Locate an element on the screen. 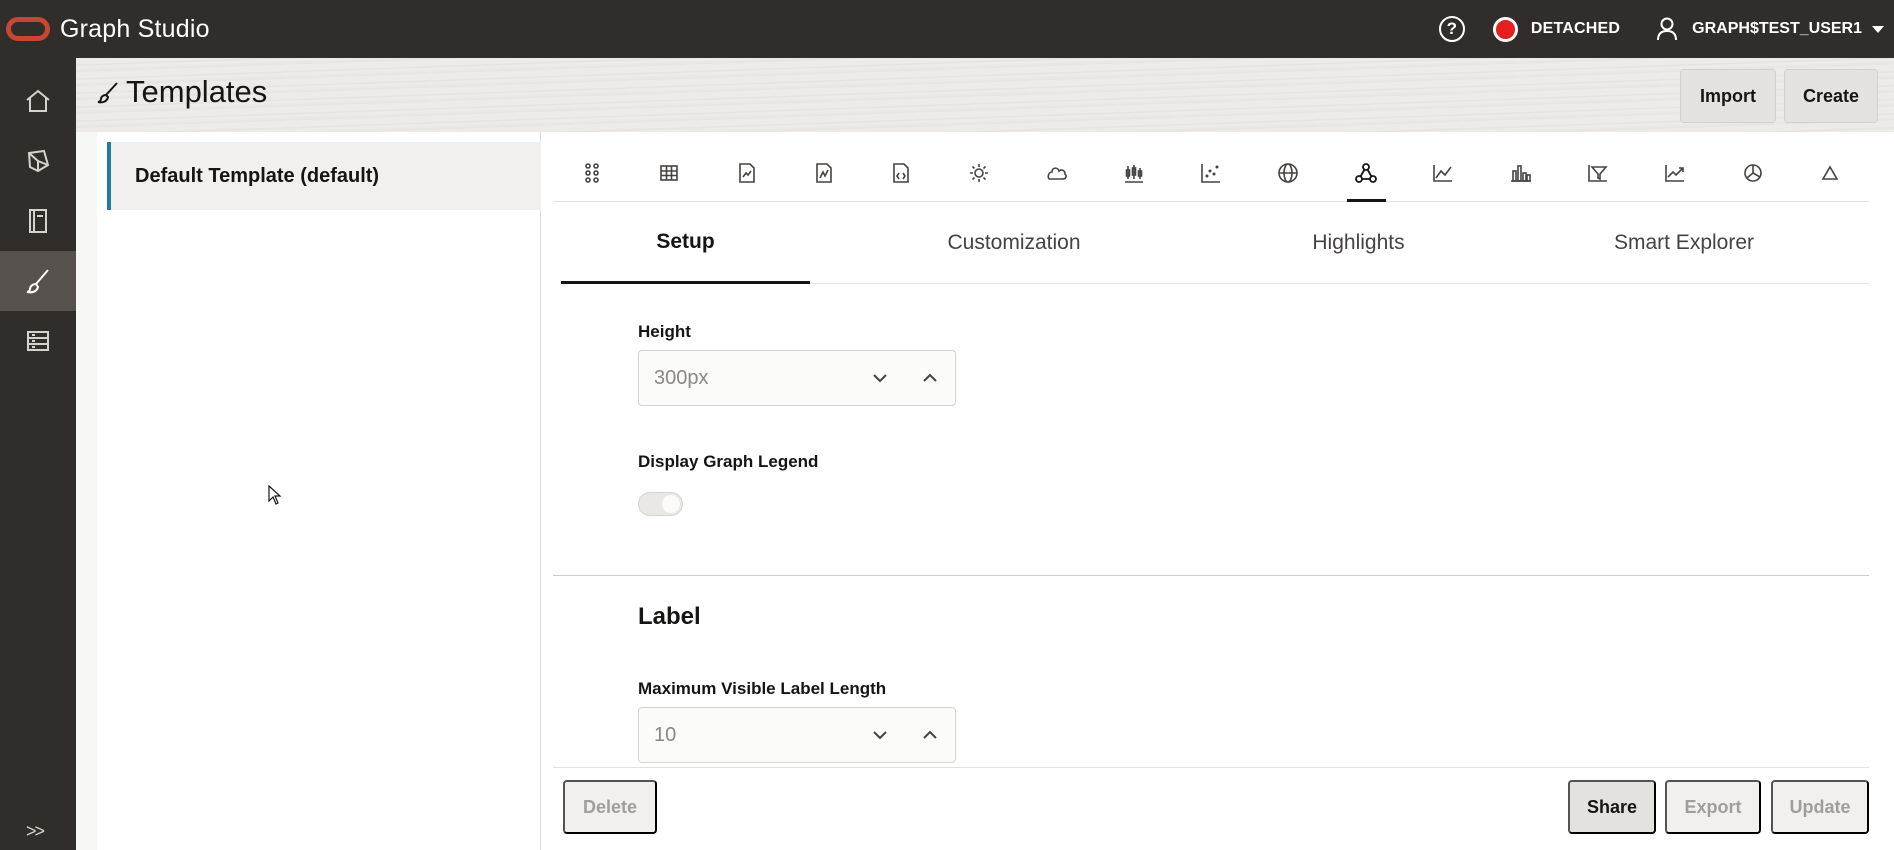  triangle-icon is located at coordinates (1830, 172).